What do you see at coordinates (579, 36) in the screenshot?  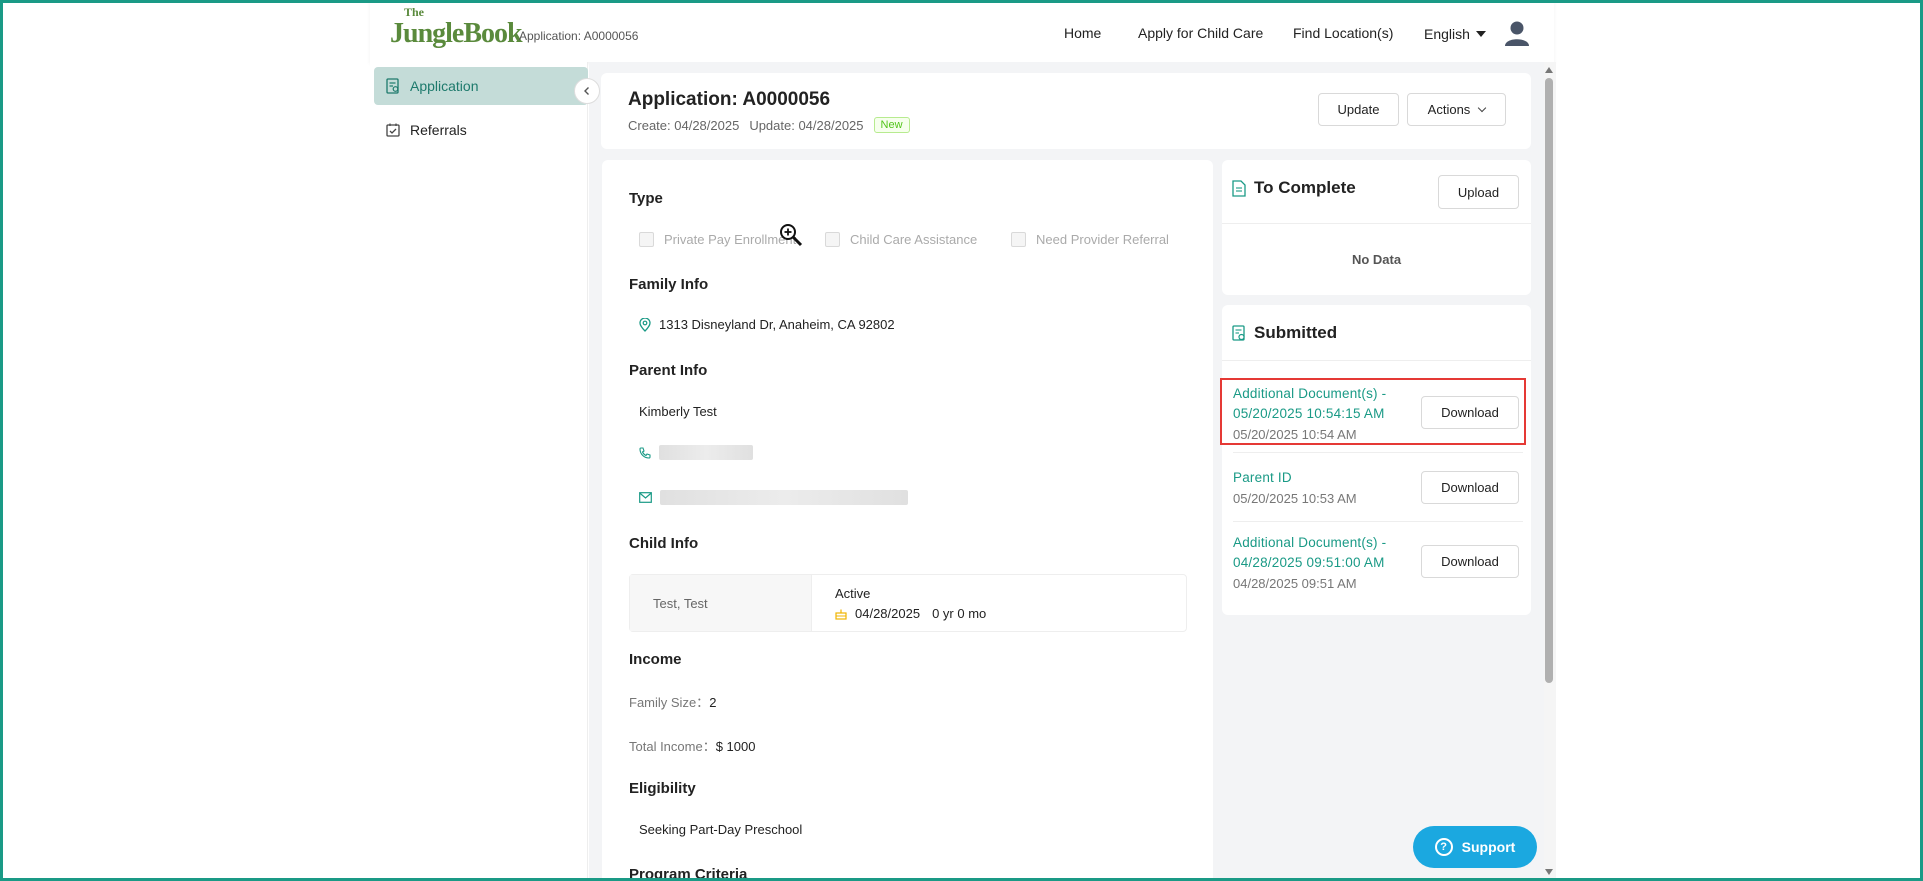 I see `header-application-label: Application: A0000056` at bounding box center [579, 36].